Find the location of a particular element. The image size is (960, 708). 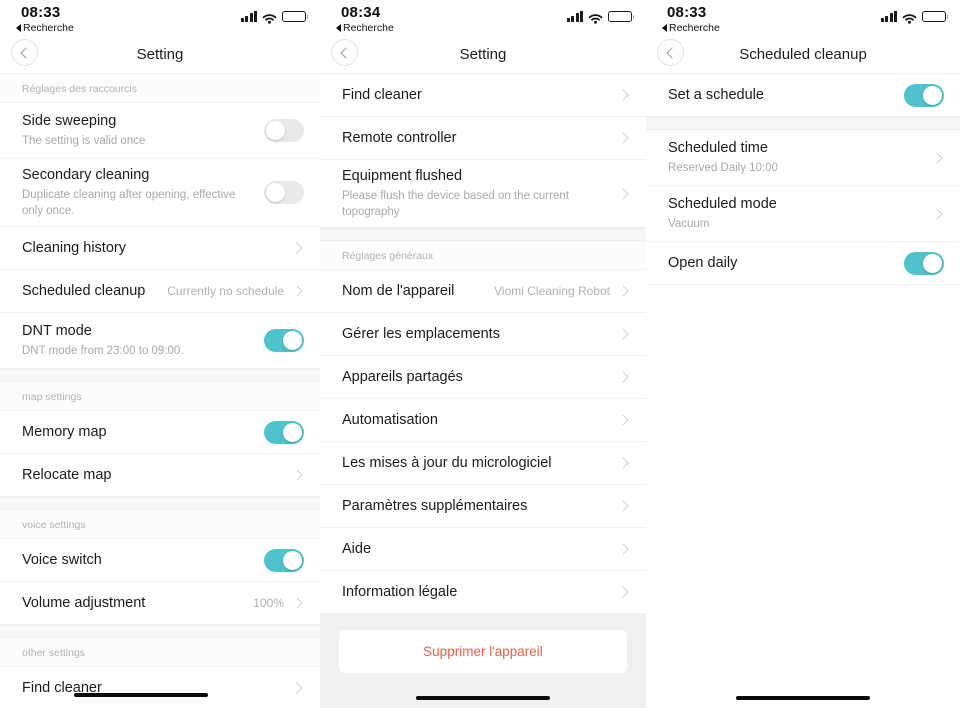

list-item-relocate-map: Relocate map is located at coordinates (160, 475).